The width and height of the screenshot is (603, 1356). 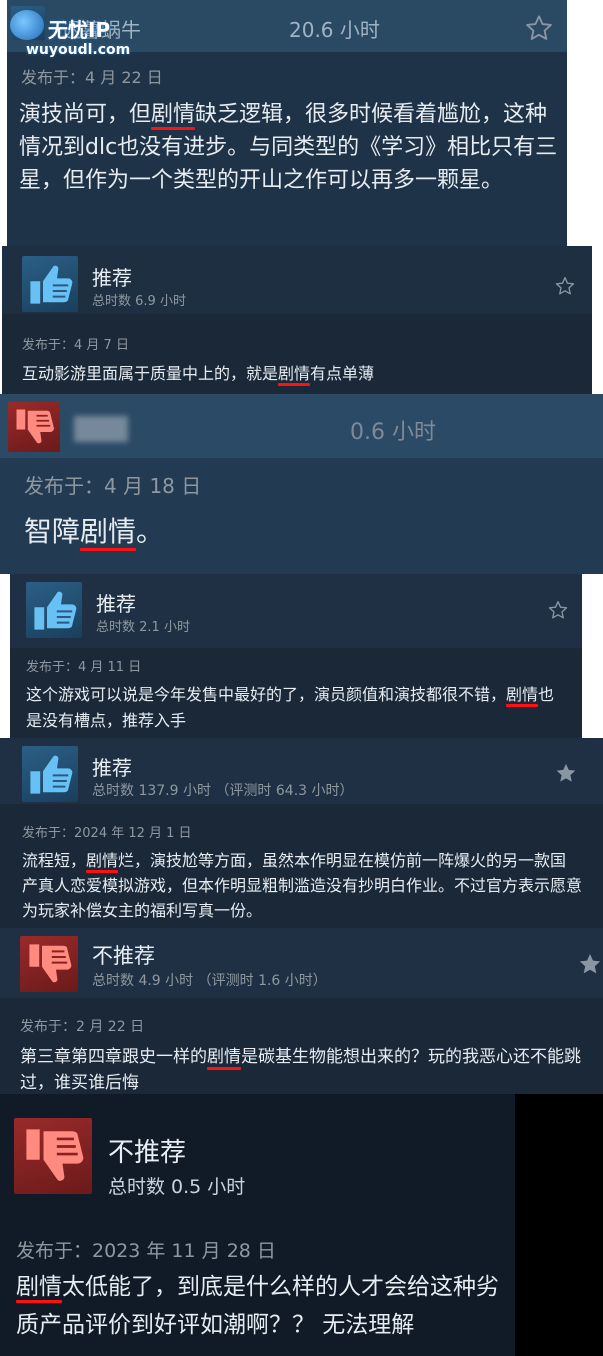 What do you see at coordinates (113, 486) in the screenshot?
I see `post-date: 发布于：4 月 18 日` at bounding box center [113, 486].